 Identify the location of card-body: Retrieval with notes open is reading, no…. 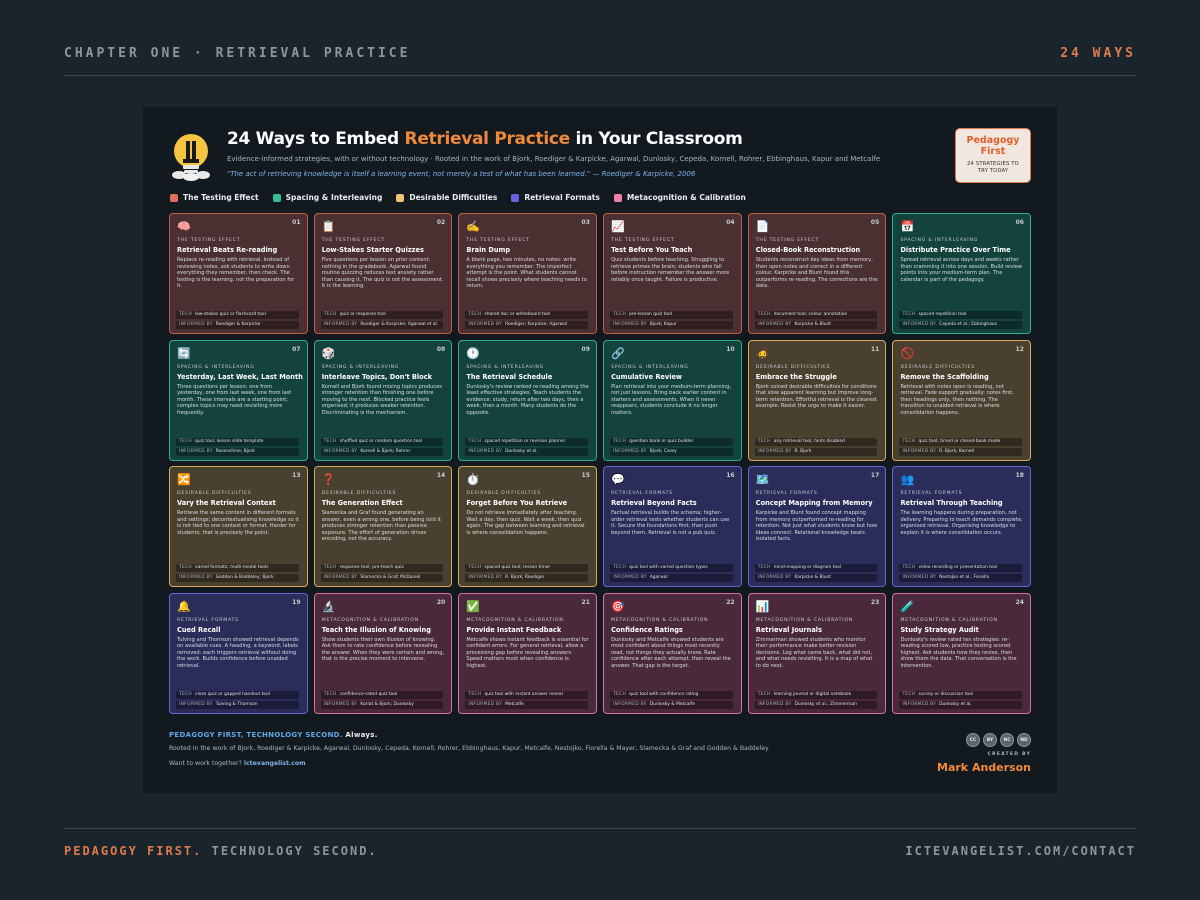
(957, 399).